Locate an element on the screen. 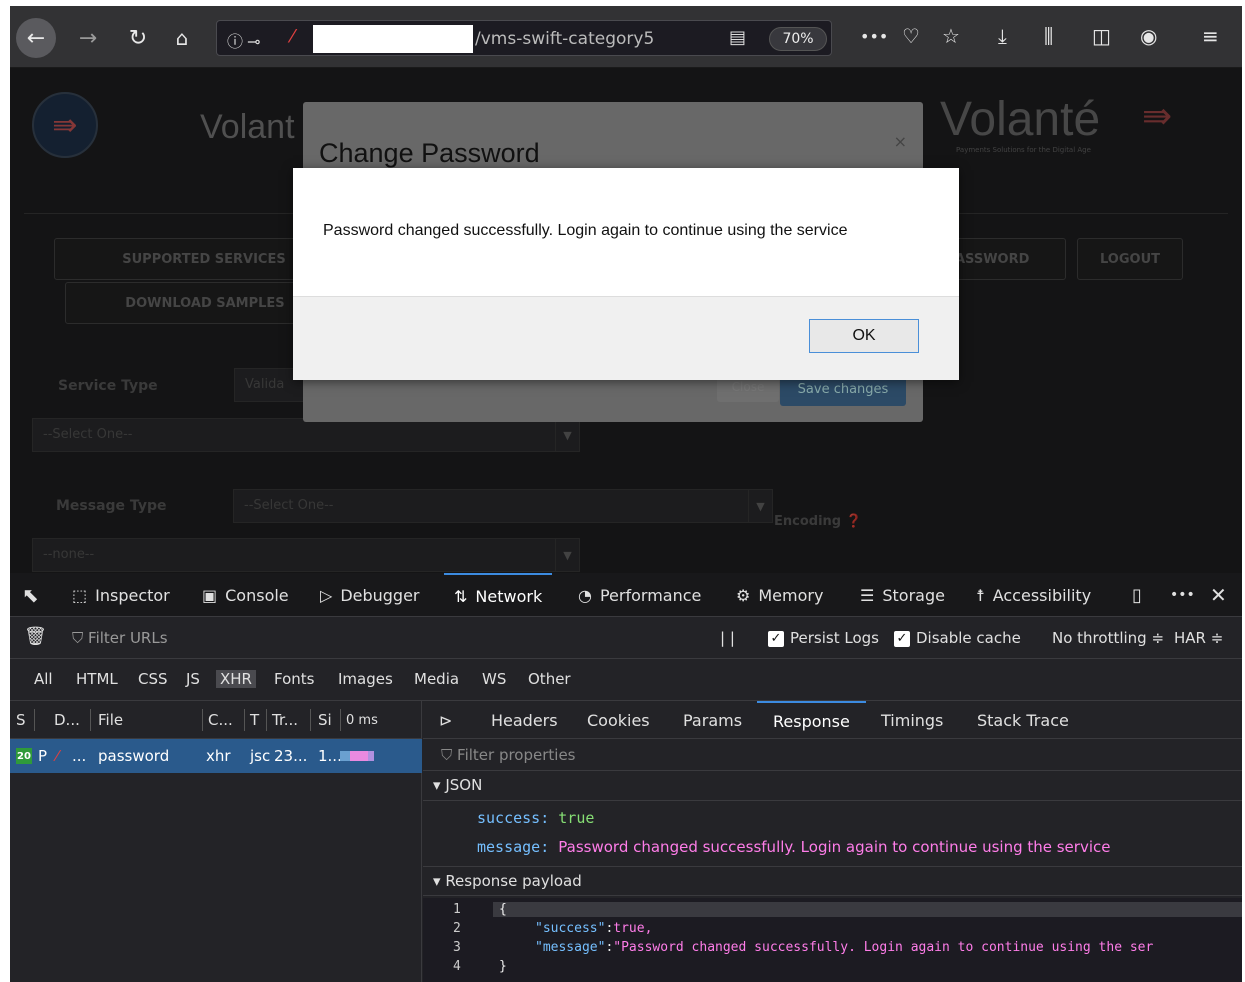 This screenshot has width=1245, height=982. filter-properties-input: ⛉ Filter properties is located at coordinates (832, 755).